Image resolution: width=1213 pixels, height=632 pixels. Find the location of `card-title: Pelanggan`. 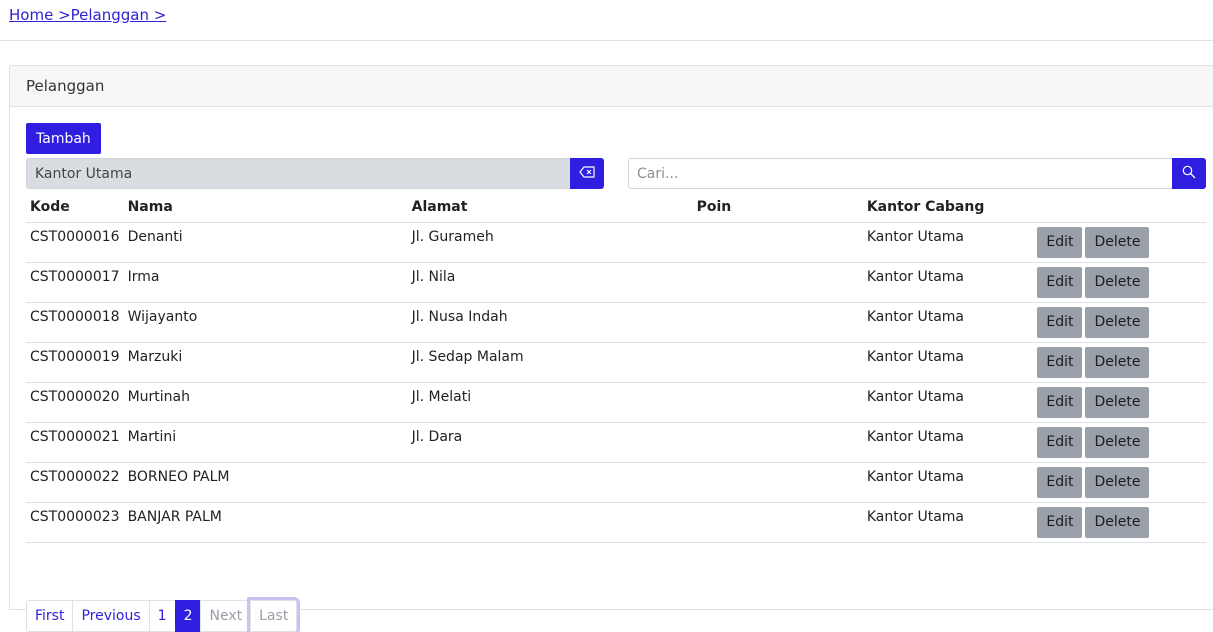

card-title: Pelanggan is located at coordinates (65, 86).